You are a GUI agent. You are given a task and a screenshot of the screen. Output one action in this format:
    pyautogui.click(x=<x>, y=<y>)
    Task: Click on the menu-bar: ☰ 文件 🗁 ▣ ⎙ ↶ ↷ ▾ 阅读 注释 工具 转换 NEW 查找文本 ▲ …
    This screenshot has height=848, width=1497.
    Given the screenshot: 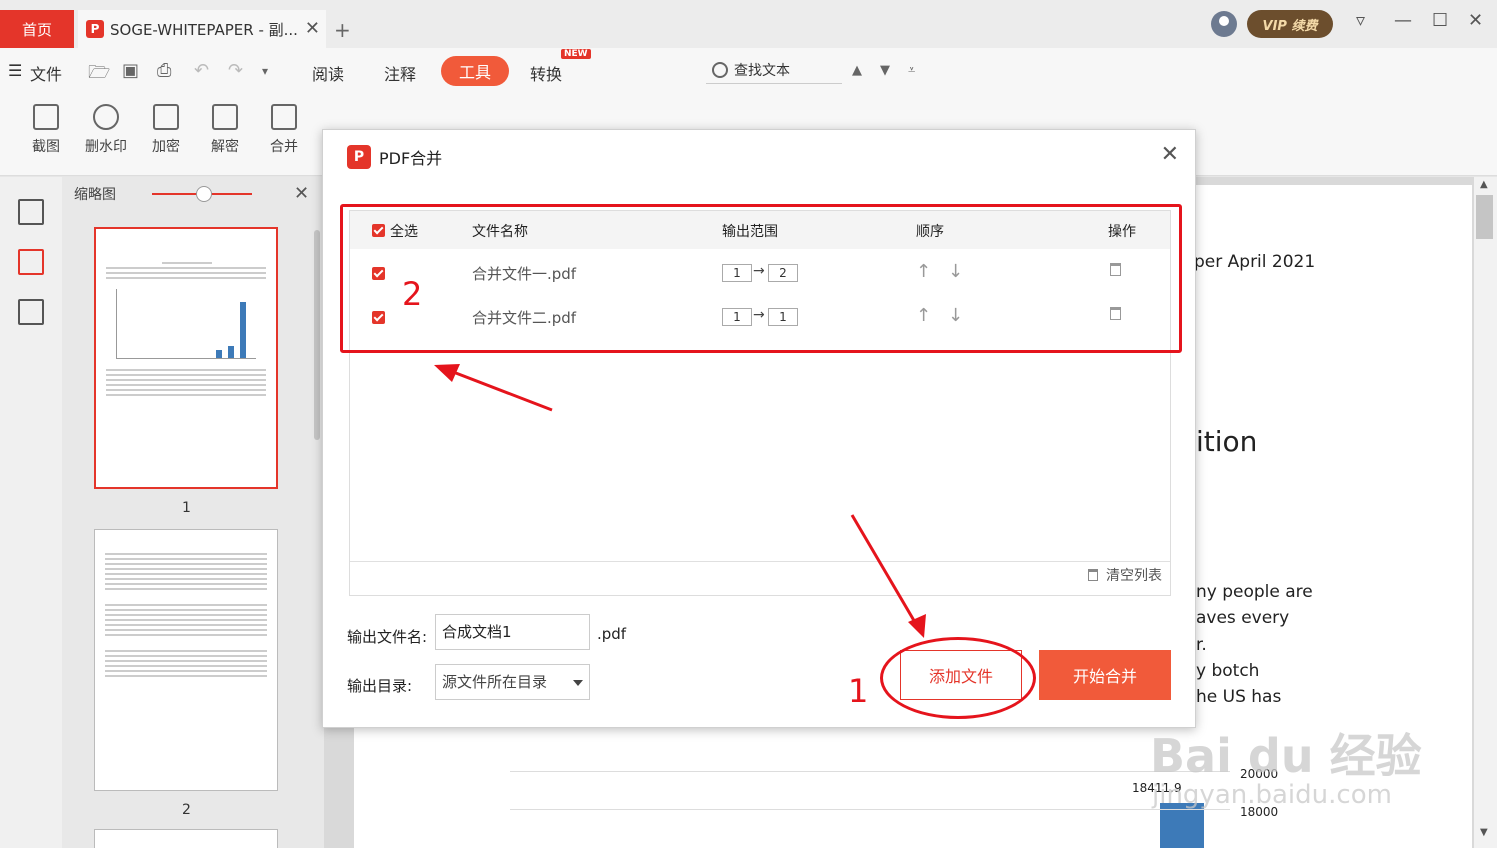 What is the action you would take?
    pyautogui.click(x=748, y=71)
    